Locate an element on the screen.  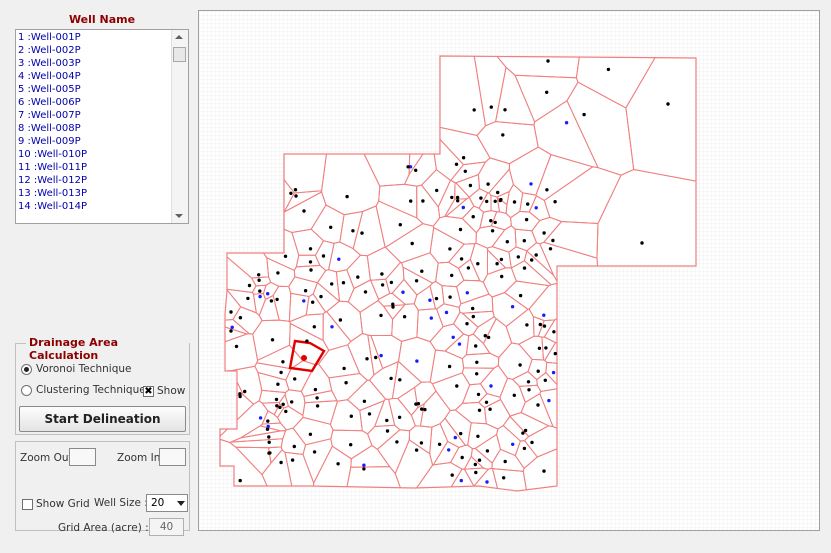
voronoi-radio is located at coordinates (26, 369).